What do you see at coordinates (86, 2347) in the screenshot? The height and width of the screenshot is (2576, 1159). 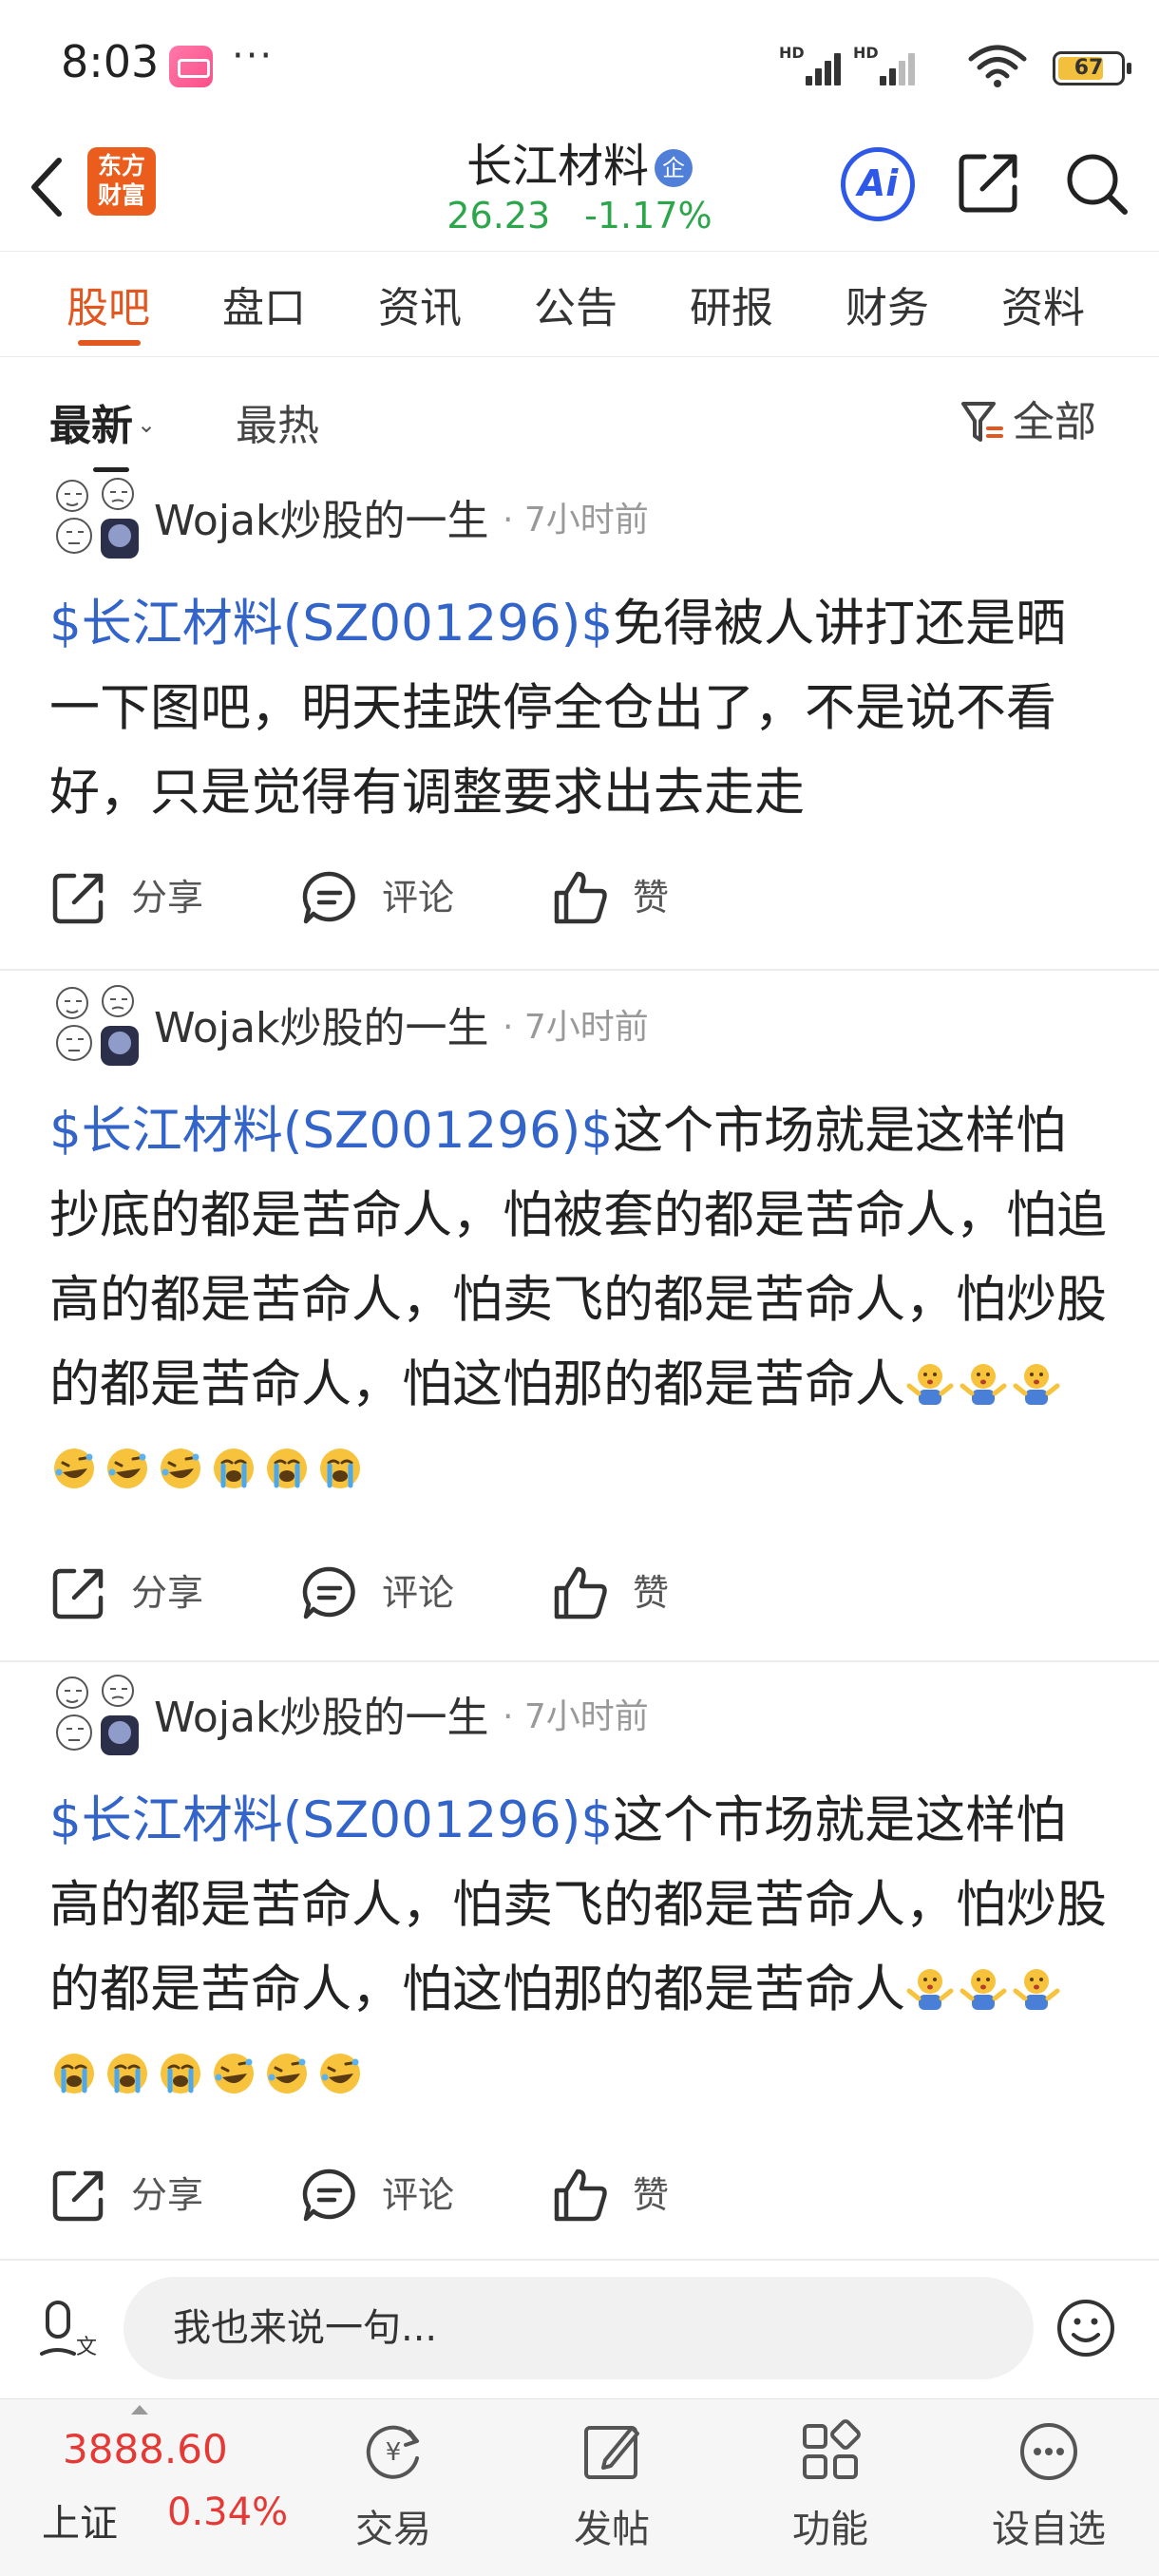 I see `svg-text: 文` at bounding box center [86, 2347].